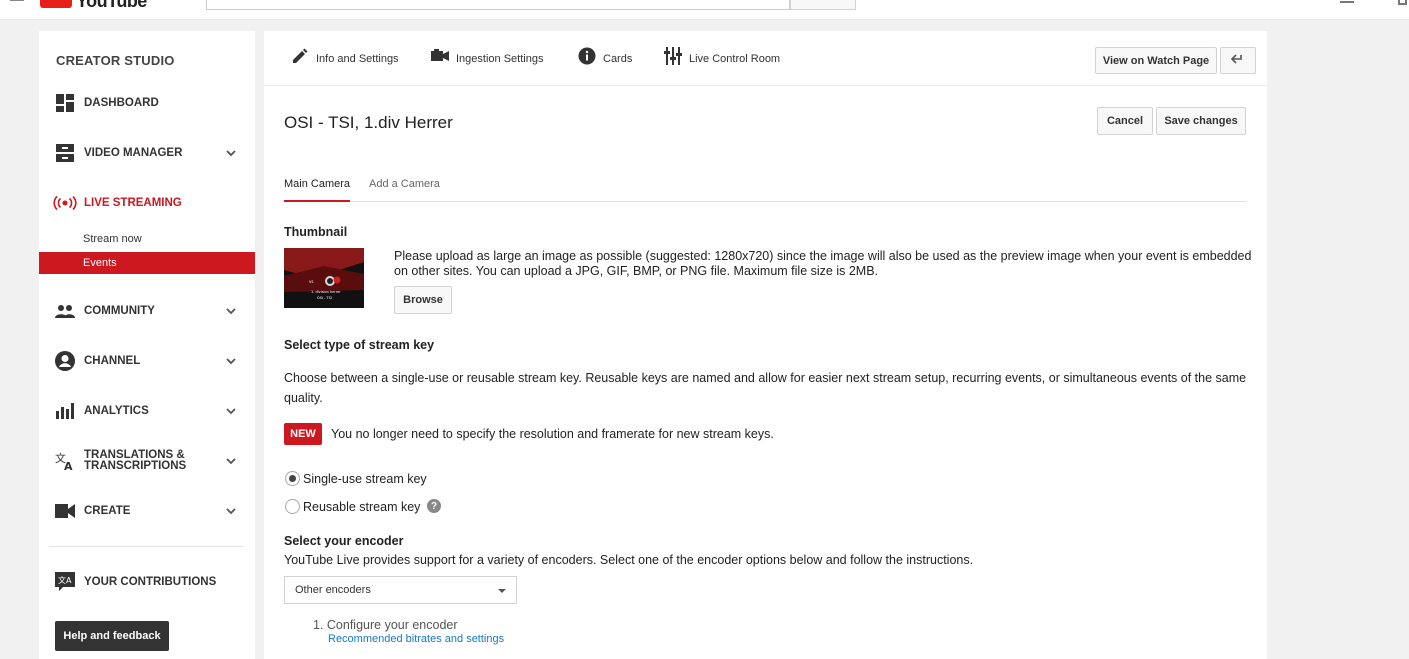  I want to click on sidebar-divider, so click(146, 546).